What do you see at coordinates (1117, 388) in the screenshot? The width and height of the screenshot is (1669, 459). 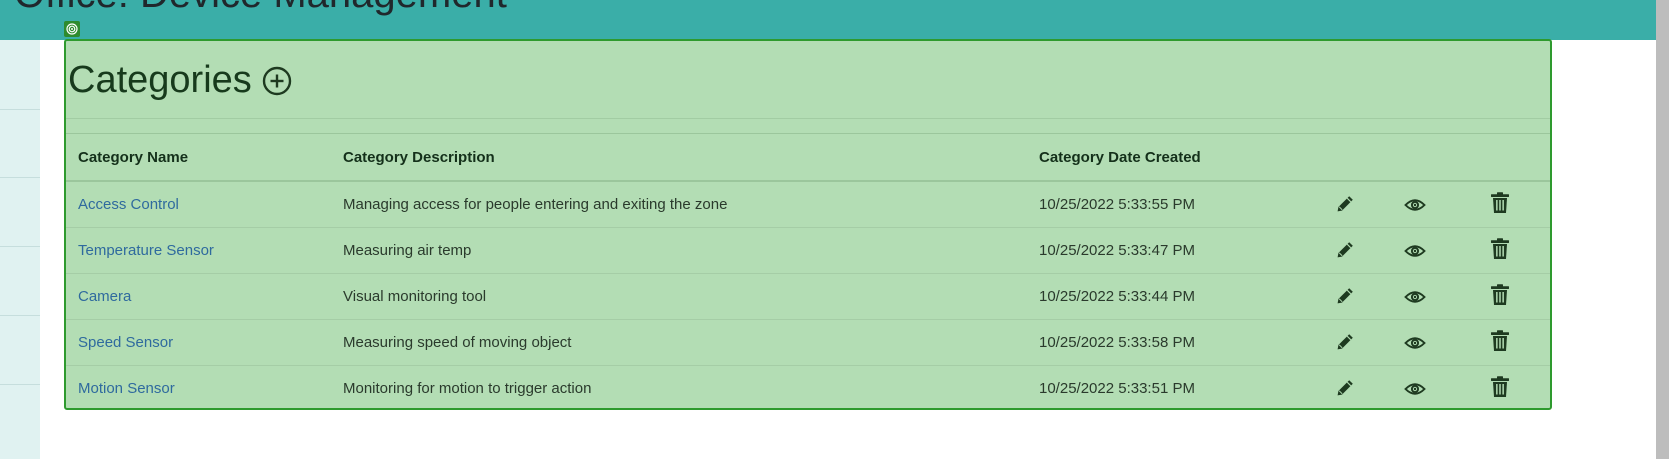 I see `category-date-cell: 10/25/2022 5:33:51 PM` at bounding box center [1117, 388].